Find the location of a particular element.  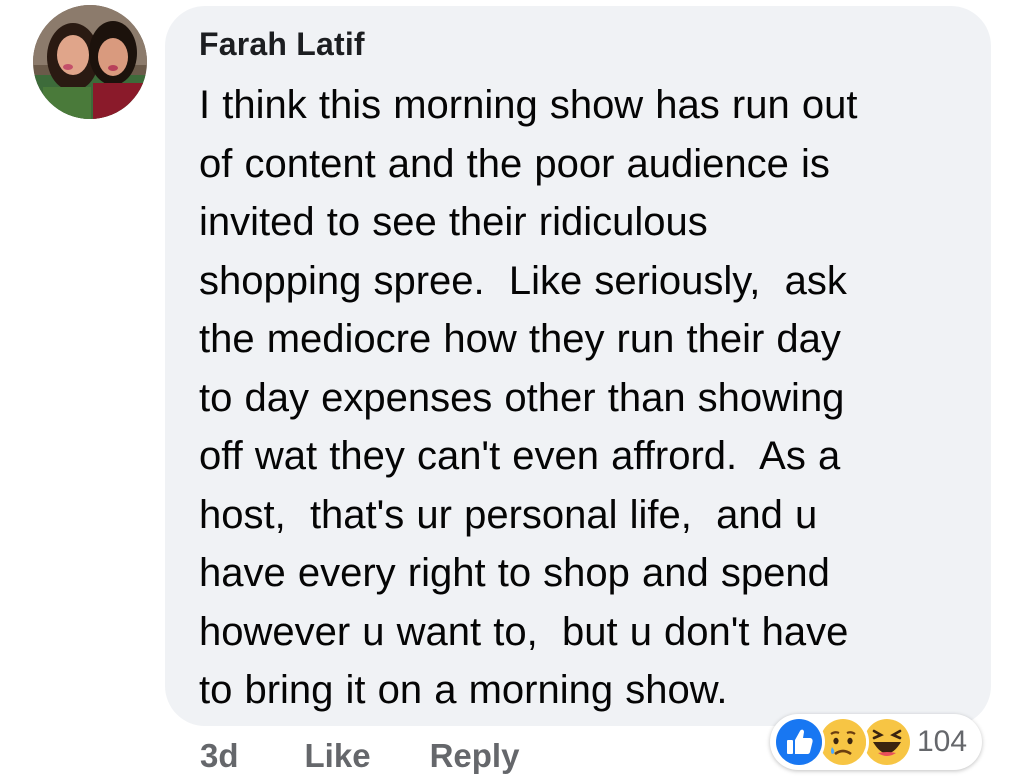

comment-line: have every right to shop and spend is located at coordinates (514, 573).